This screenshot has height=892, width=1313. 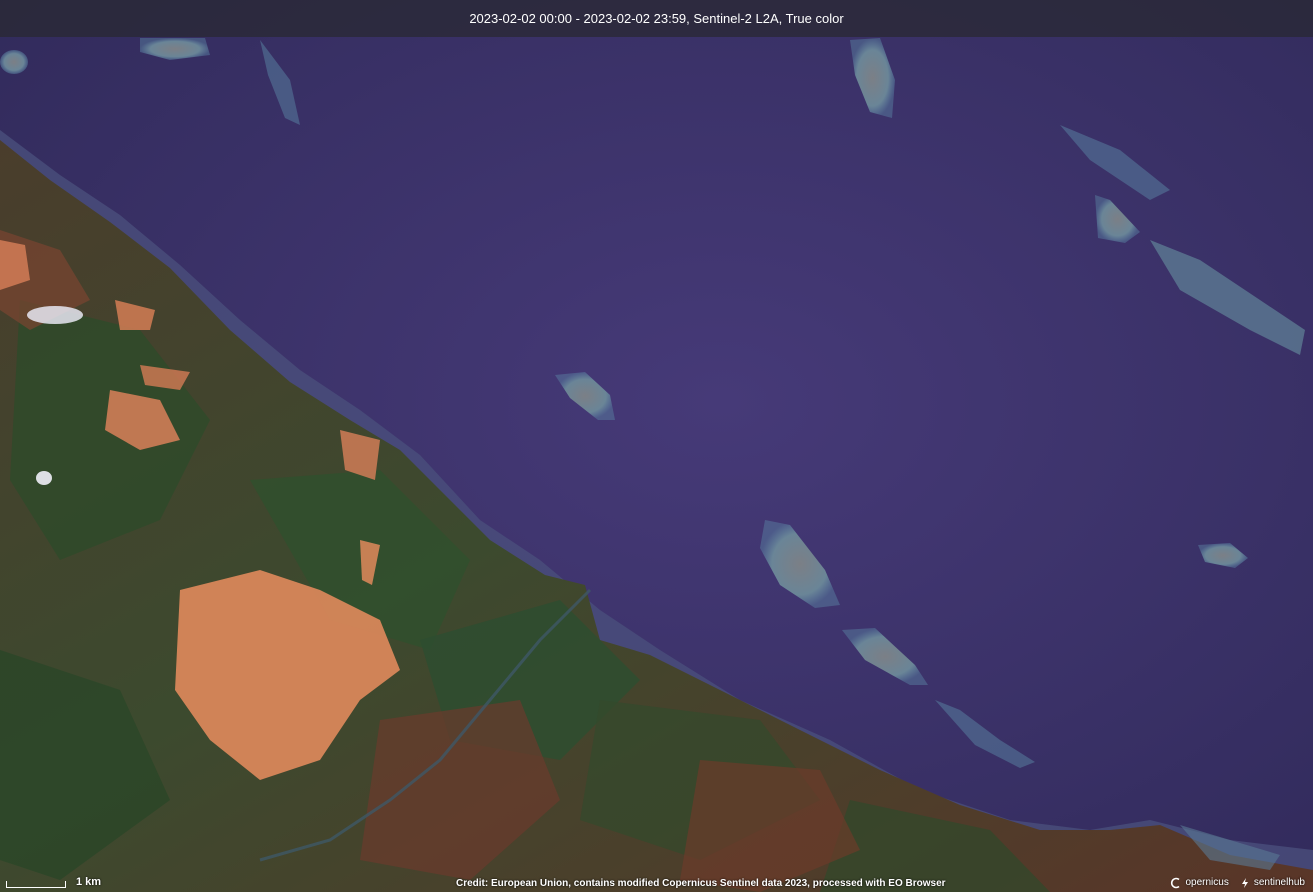 What do you see at coordinates (1237, 883) in the screenshot?
I see `logos: opernicus sentinelhub` at bounding box center [1237, 883].